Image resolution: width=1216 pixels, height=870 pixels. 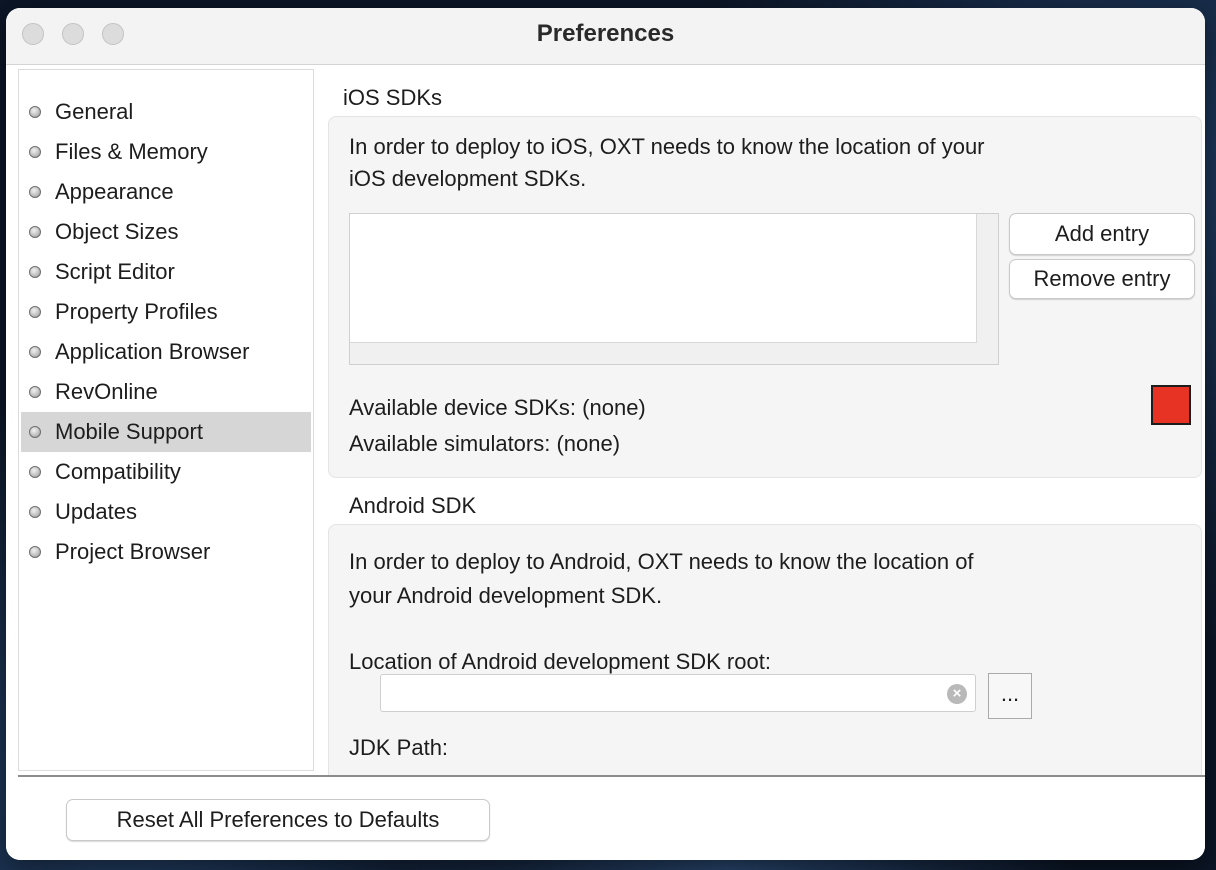 I want to click on ios-sdk-list-content, so click(x=663, y=278).